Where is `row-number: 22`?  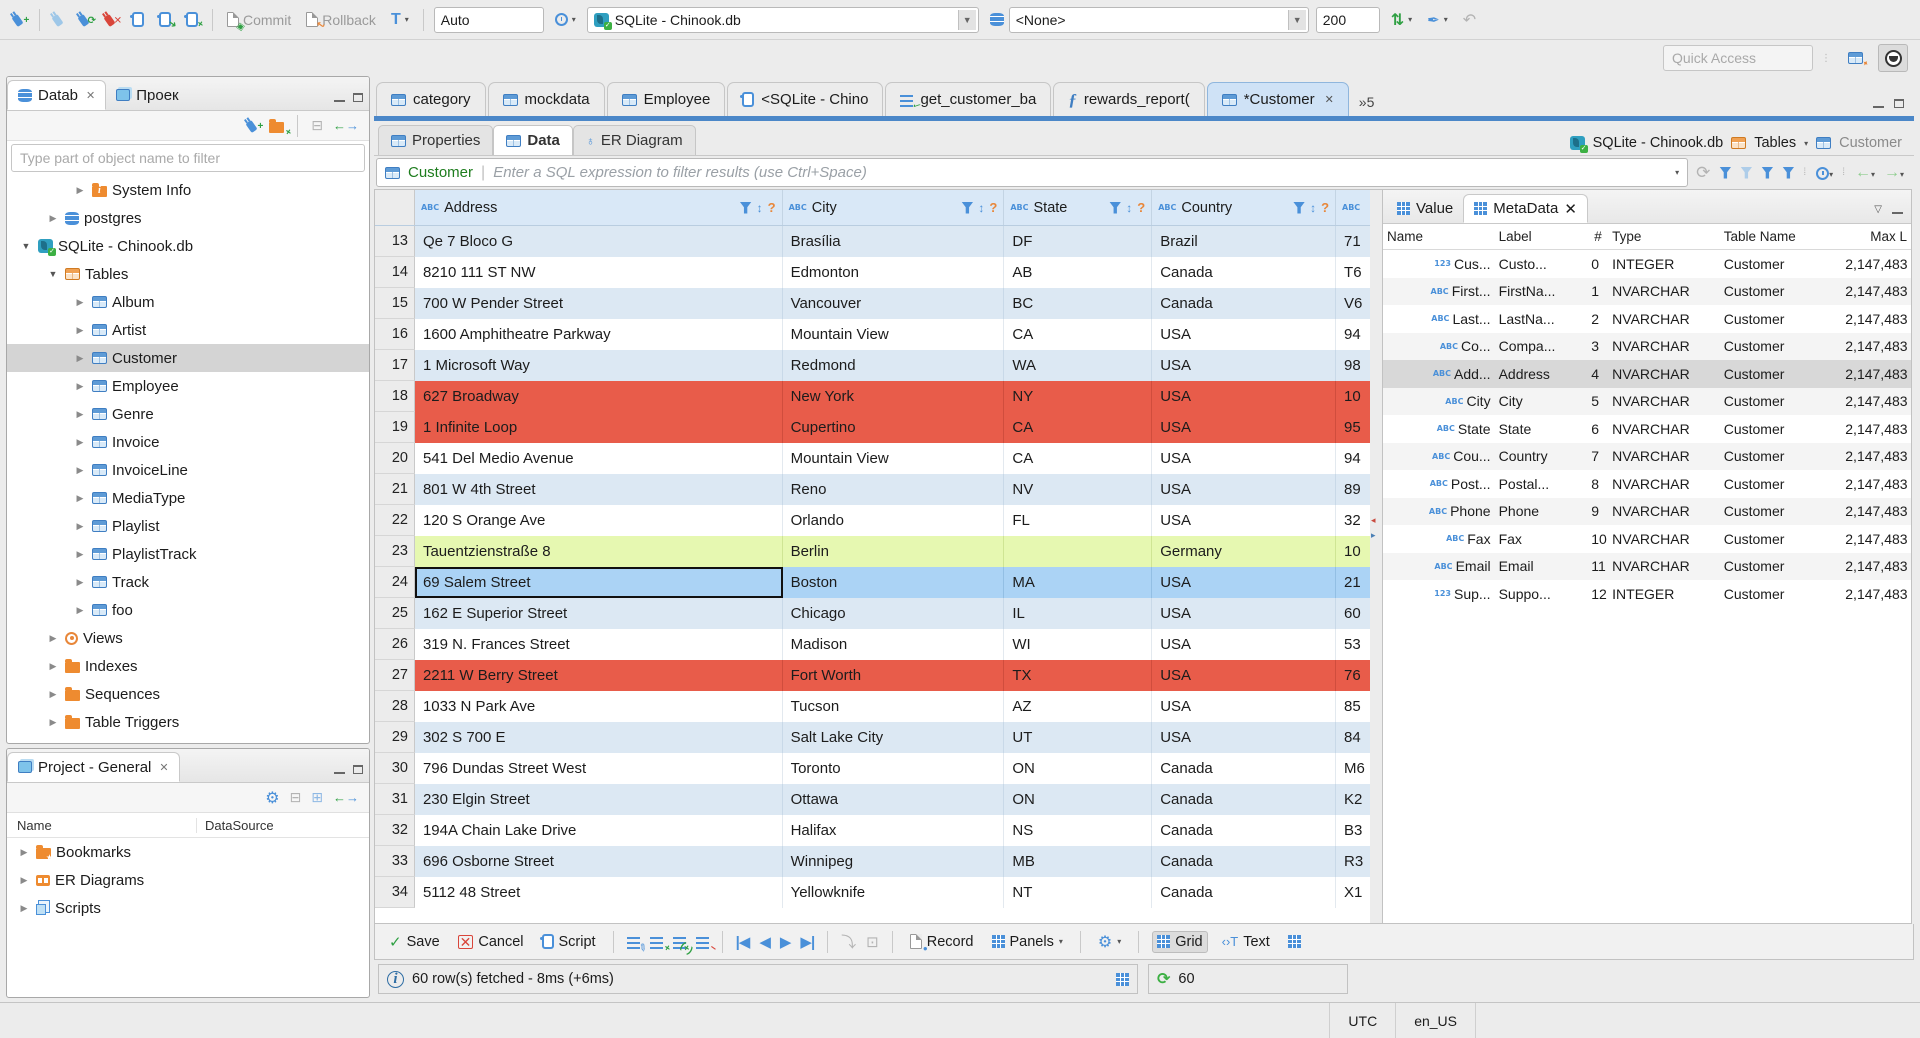 row-number: 22 is located at coordinates (395, 520).